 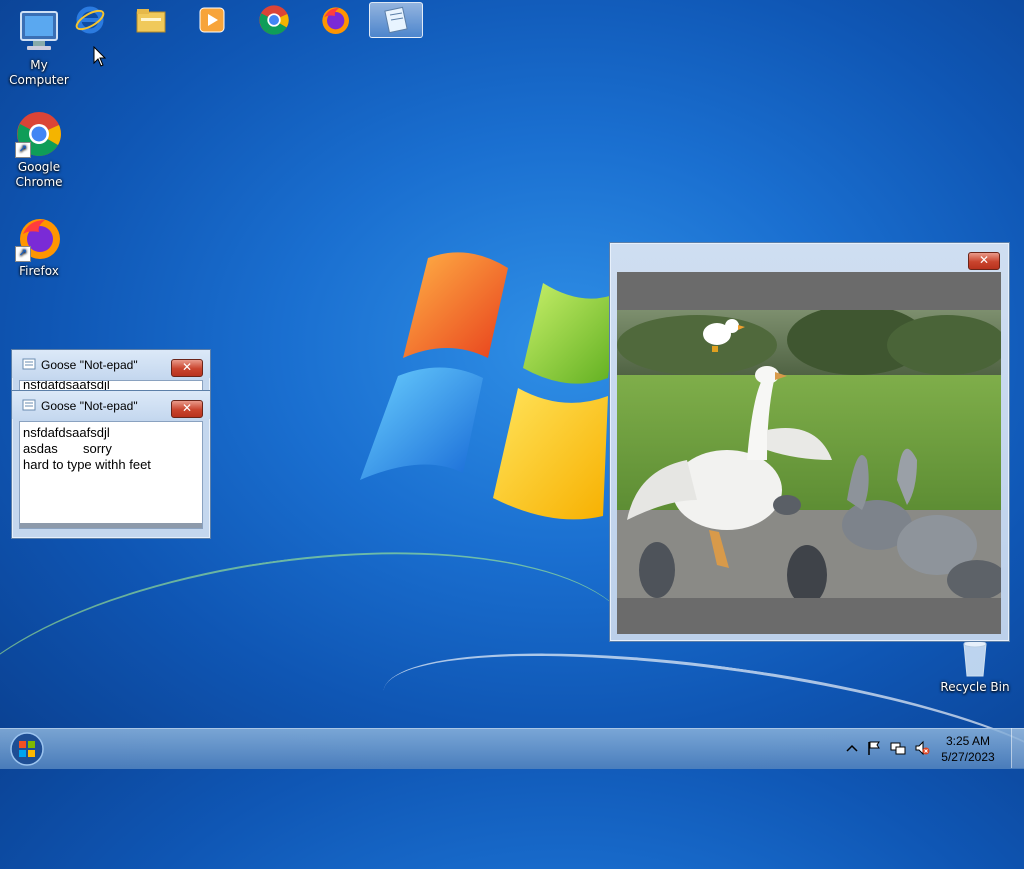 What do you see at coordinates (27, 749) in the screenshot?
I see `start-orb-icon` at bounding box center [27, 749].